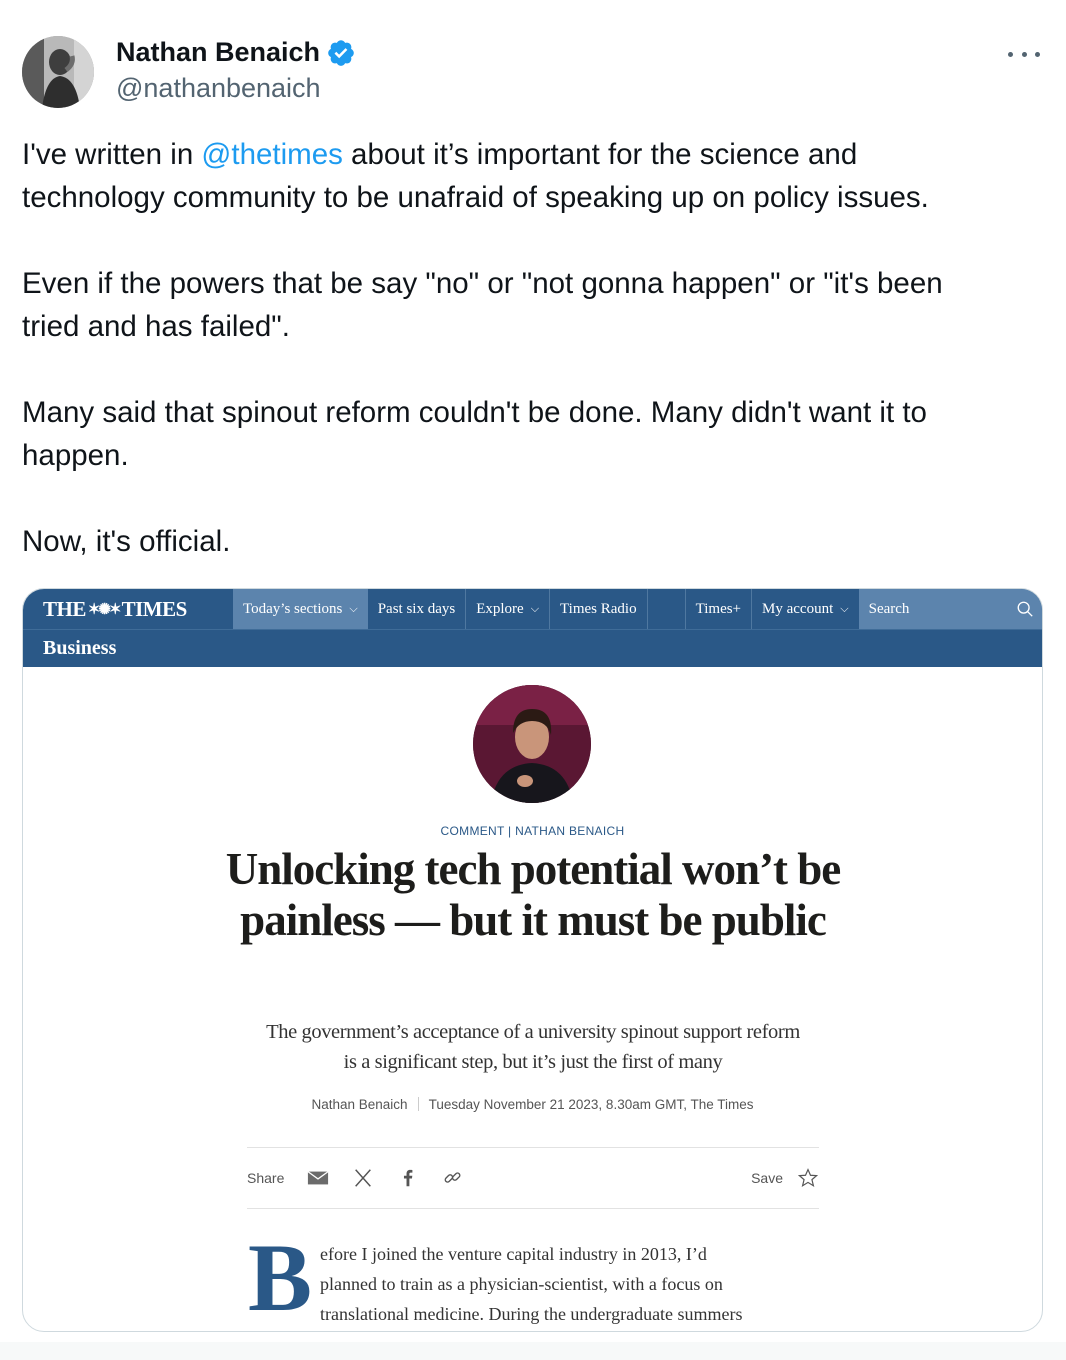  I want to click on search-icon, so click(1025, 609).